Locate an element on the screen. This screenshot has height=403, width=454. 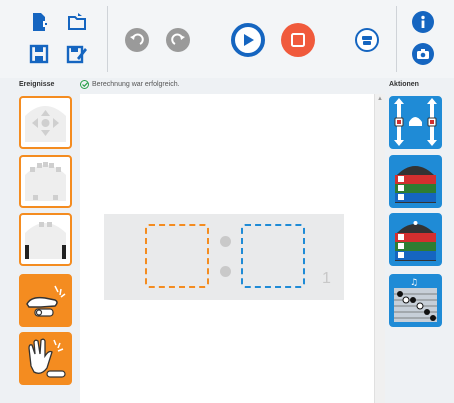
actions-panel-title: Aktionen is located at coordinates (404, 84).